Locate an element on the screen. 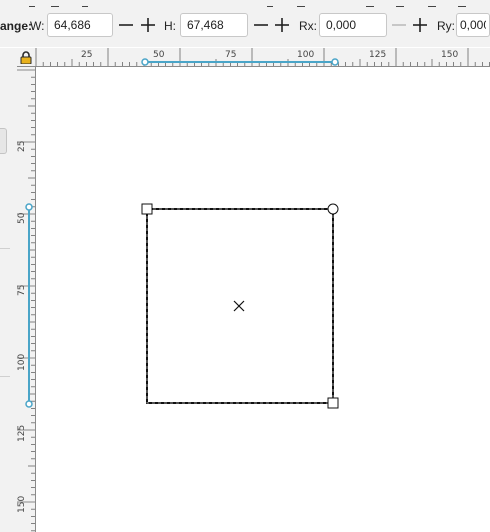 This screenshot has height=532, width=490. horizontal-ruler-ticks is located at coordinates (262, 57).